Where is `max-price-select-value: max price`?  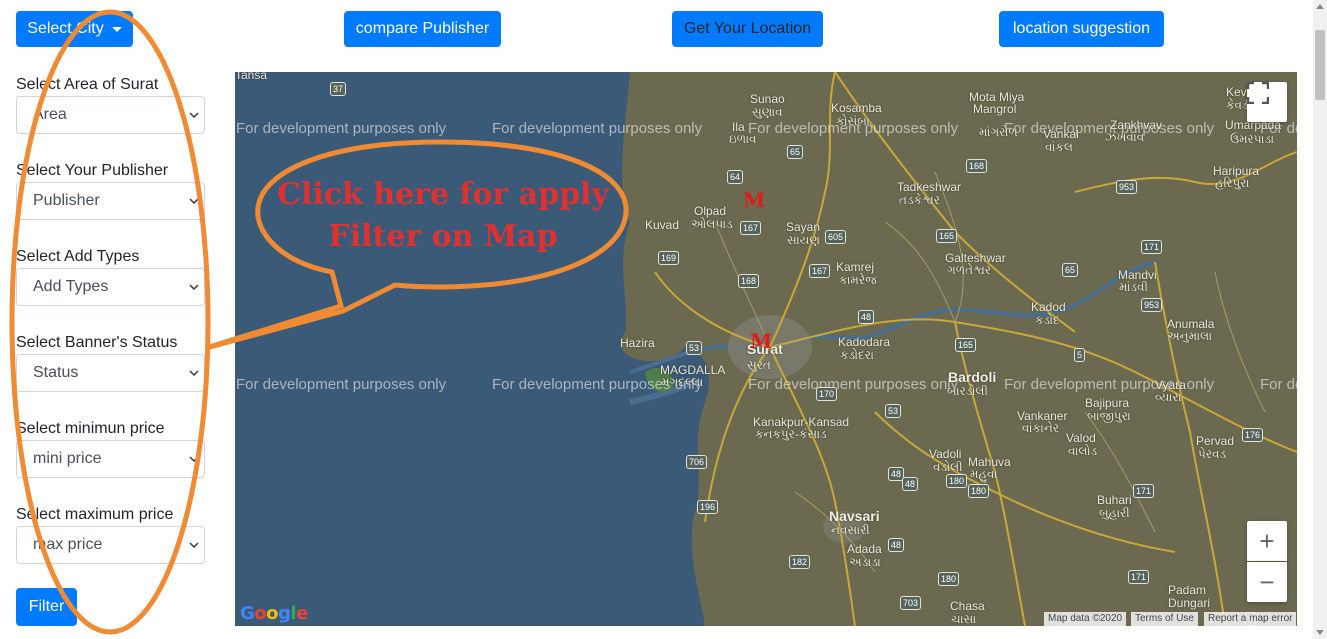
max-price-select-value: max price is located at coordinates (68, 544).